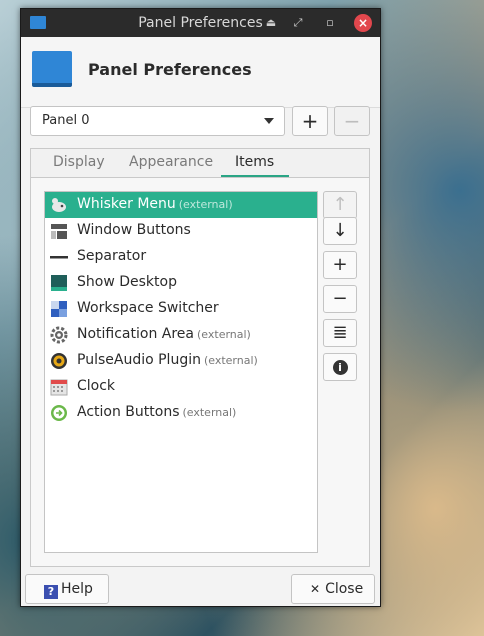  What do you see at coordinates (59, 231) in the screenshot?
I see `window-buttons-icon` at bounding box center [59, 231].